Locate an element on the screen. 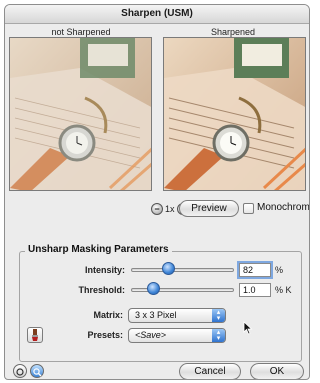 Image resolution: width=320 pixels, height=383 pixels. intensity-field: 82 is located at coordinates (255, 270).